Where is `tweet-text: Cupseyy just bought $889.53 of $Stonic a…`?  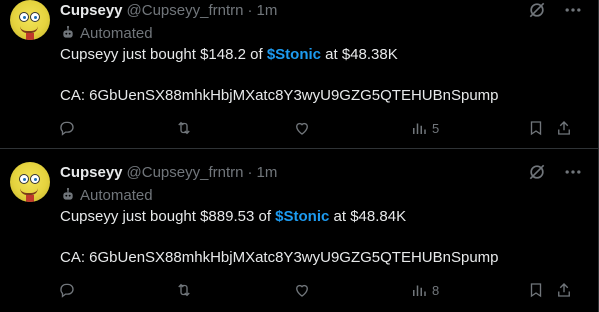
tweet-text: Cupseyy just bought $889.53 of $Stonic a… is located at coordinates (233, 216).